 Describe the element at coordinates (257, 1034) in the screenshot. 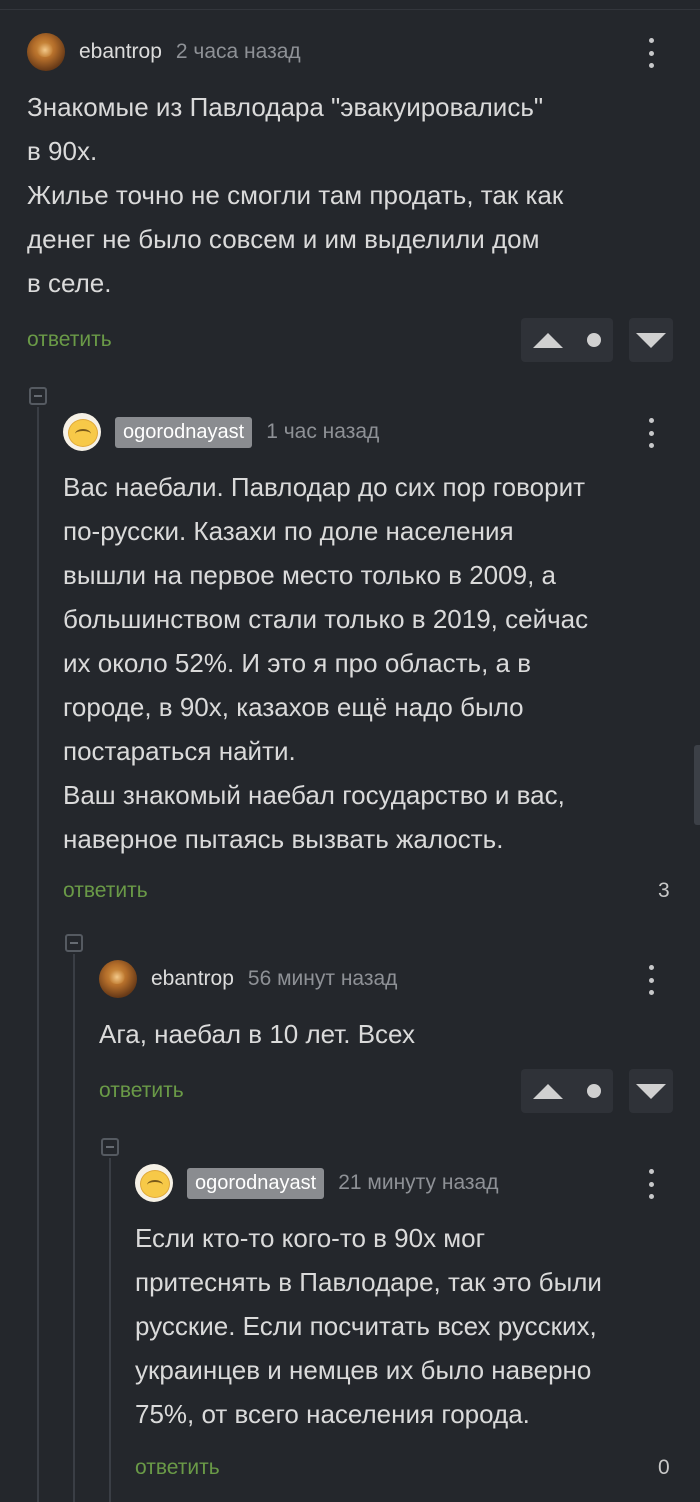

I see `comment-text: Ага, наебал в 10 лет. Всех` at that location.